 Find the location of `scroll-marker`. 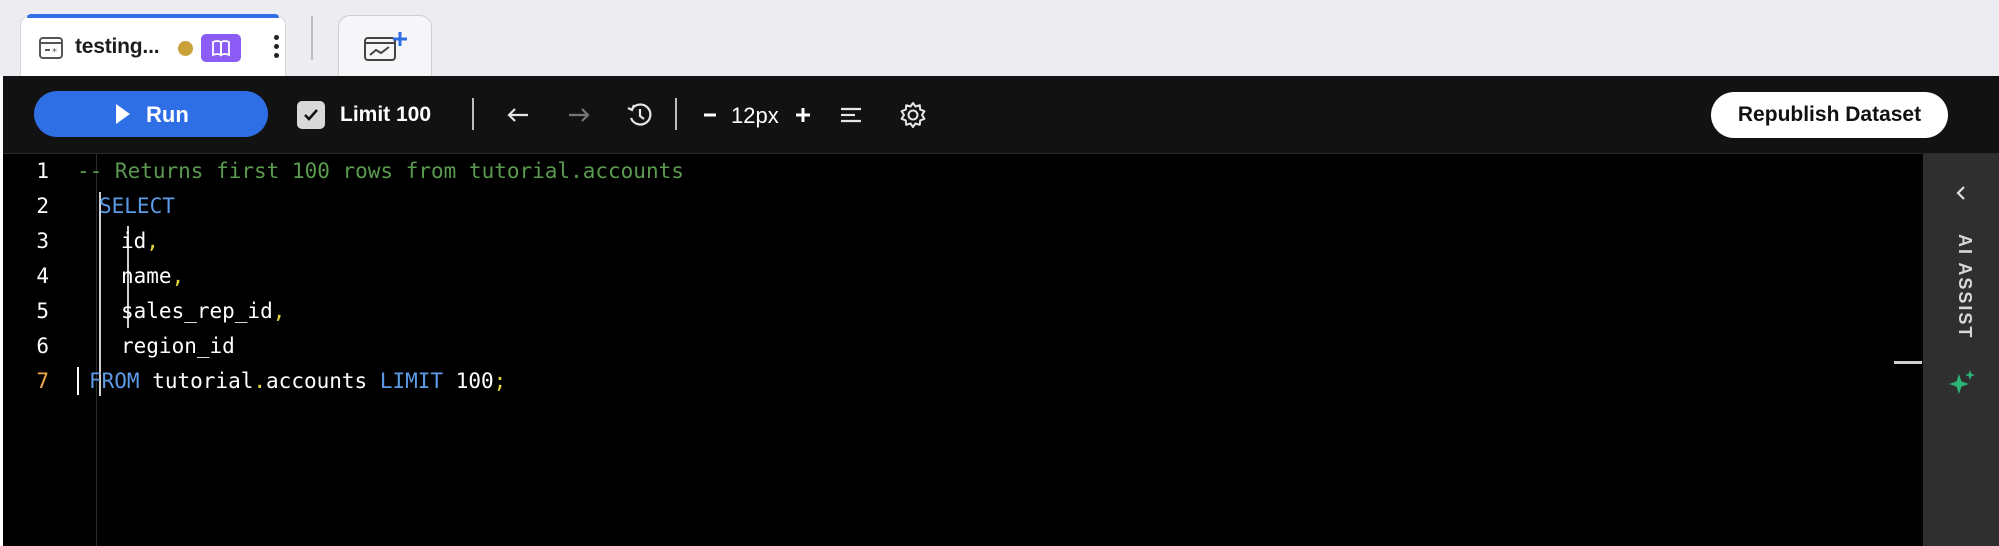

scroll-marker is located at coordinates (1908, 362).